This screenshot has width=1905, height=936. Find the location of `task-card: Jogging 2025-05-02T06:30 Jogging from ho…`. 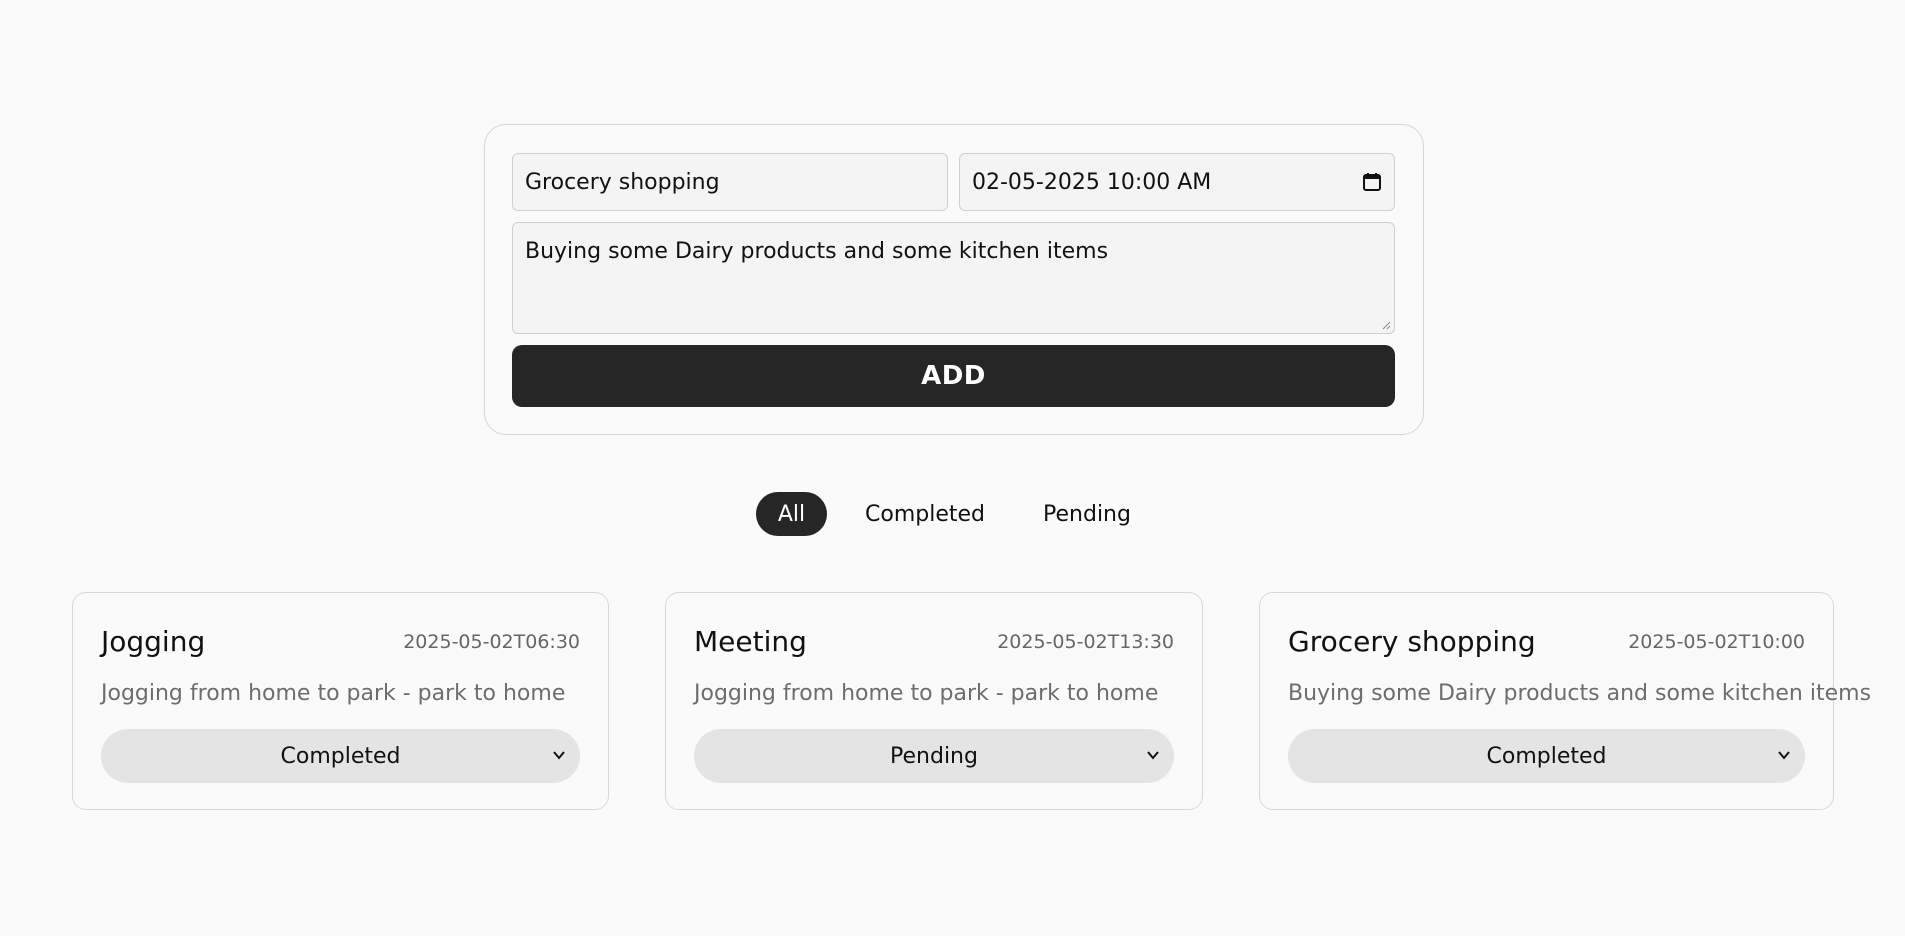

task-card: Jogging 2025-05-02T06:30 Jogging from ho… is located at coordinates (340, 701).